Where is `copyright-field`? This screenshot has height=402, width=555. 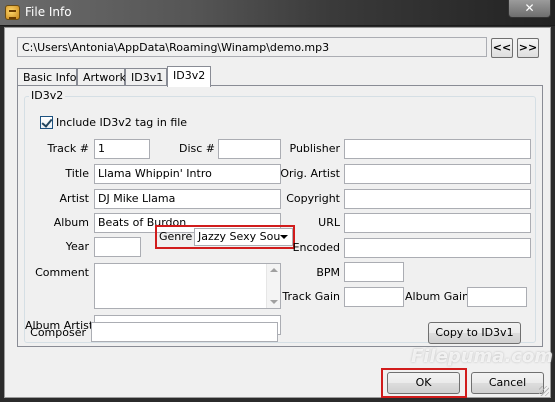 copyright-field is located at coordinates (437, 199).